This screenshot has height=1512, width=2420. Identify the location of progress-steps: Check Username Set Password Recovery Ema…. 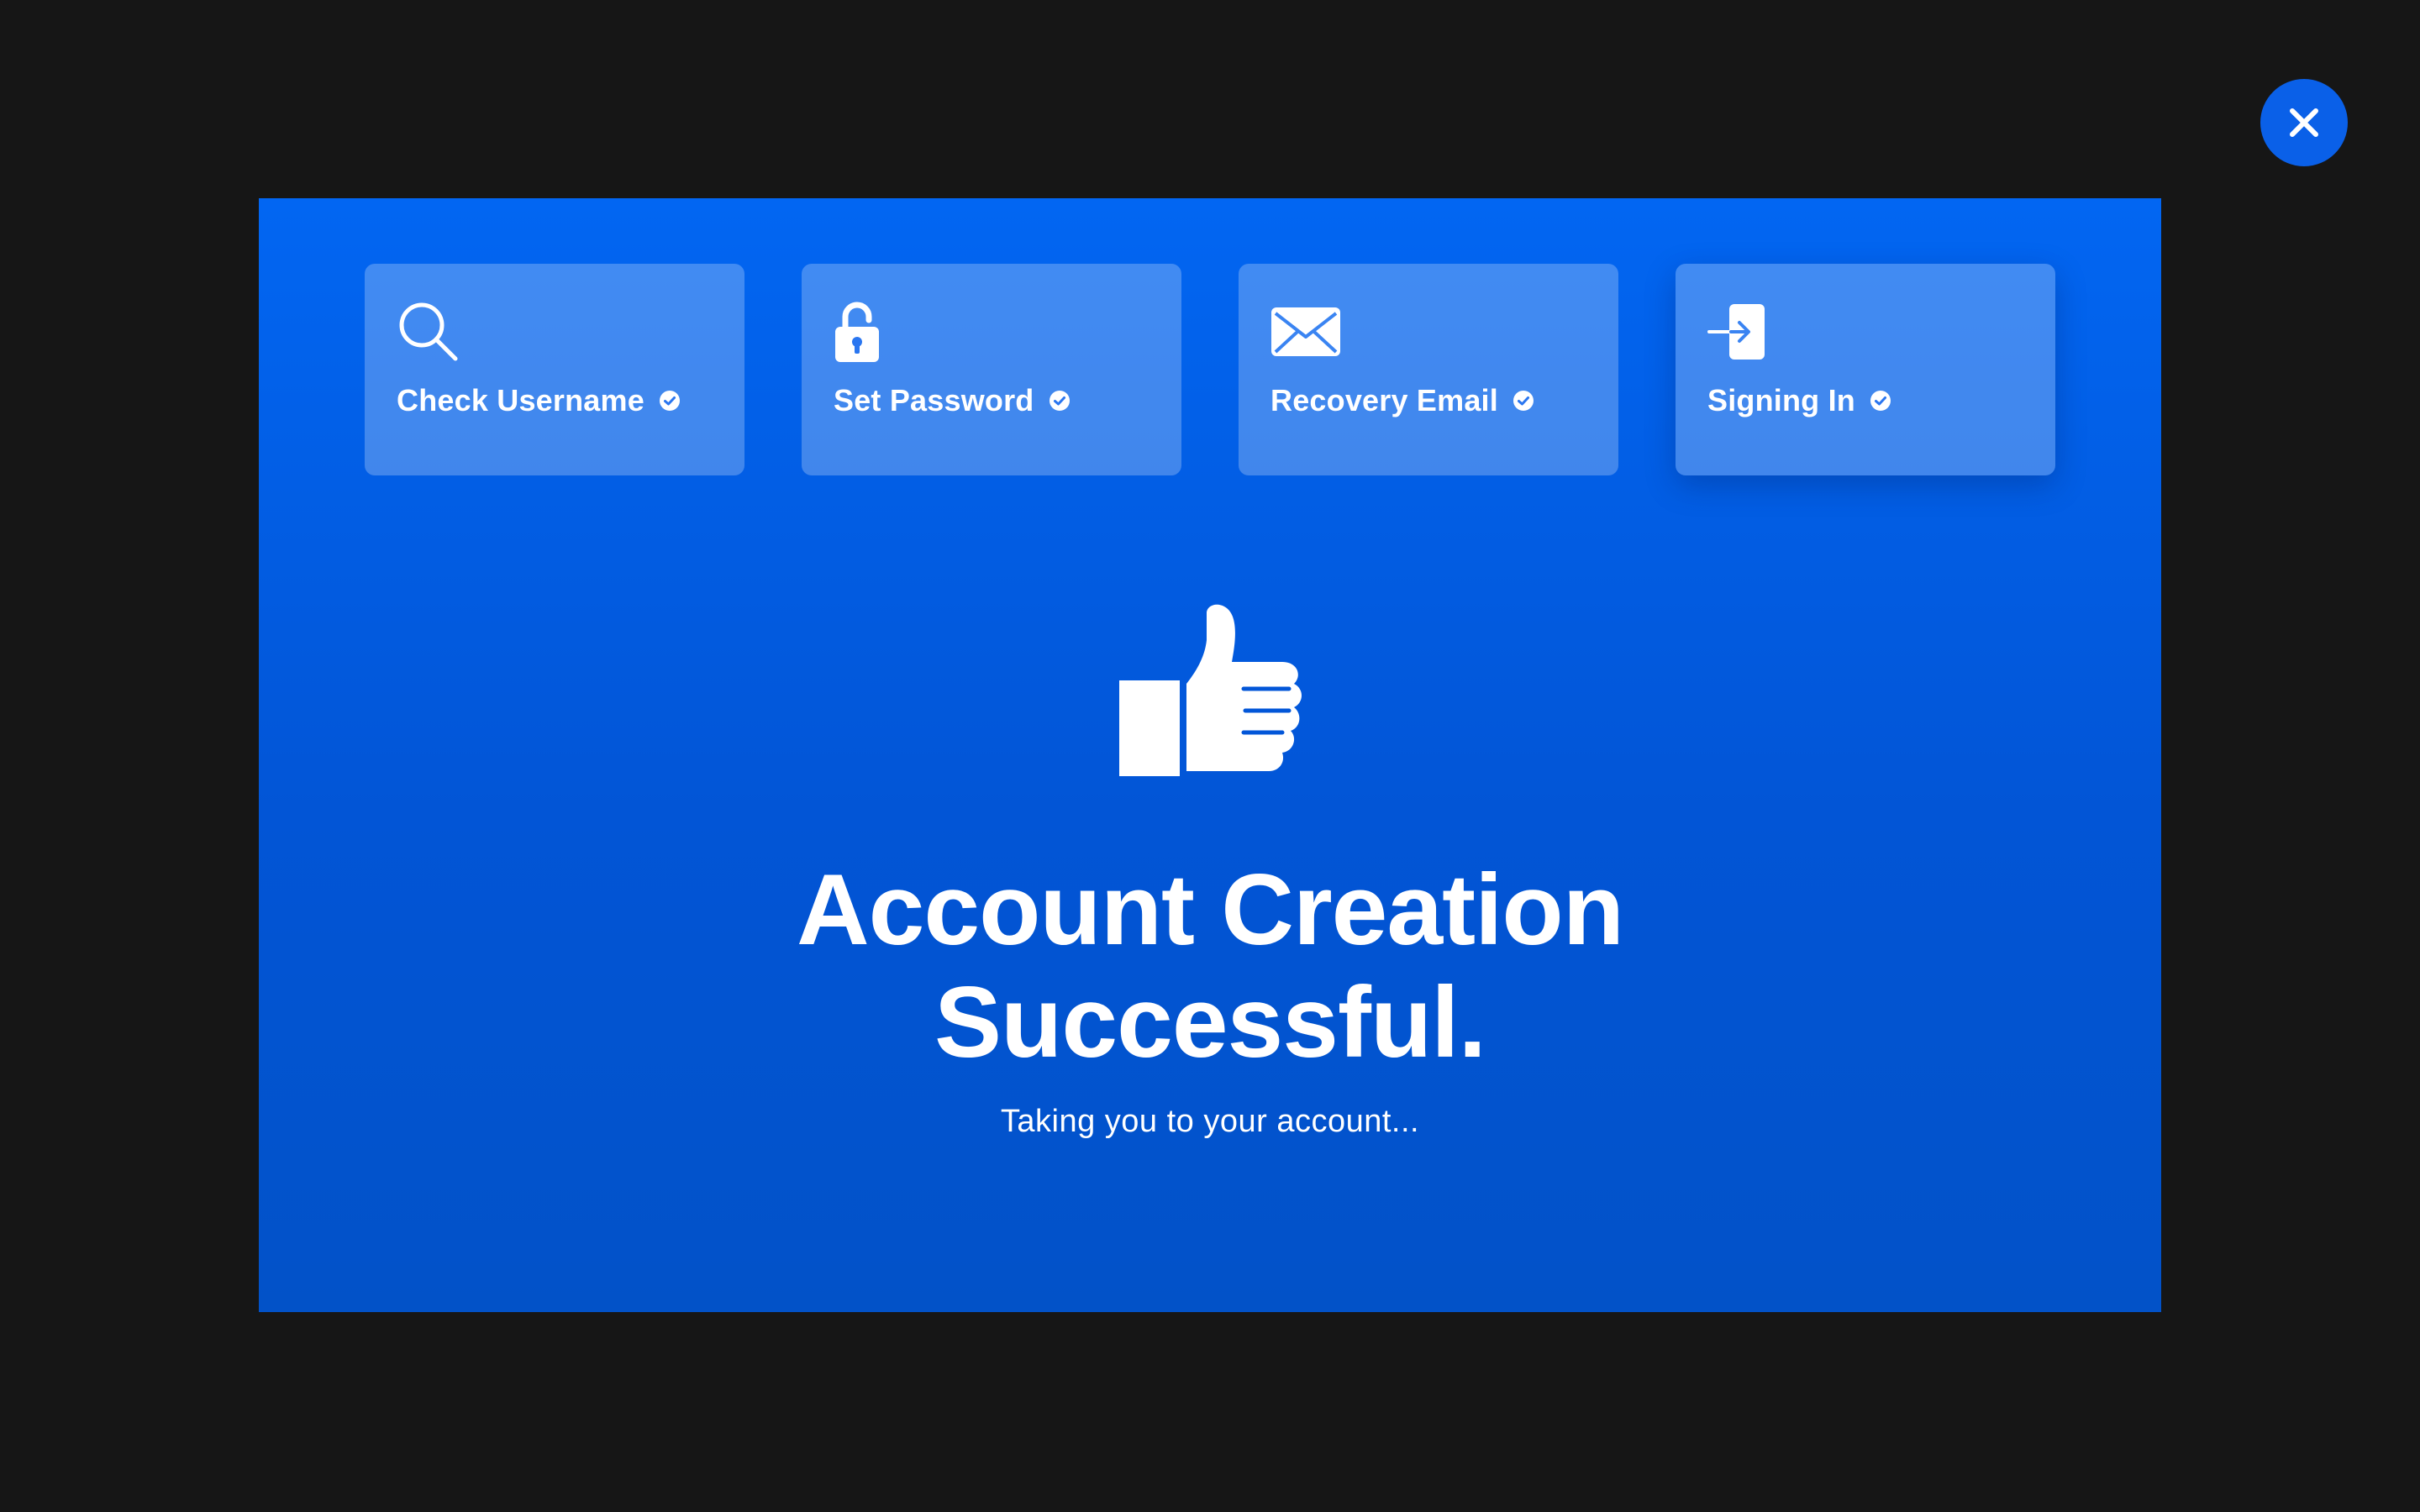
(1210, 369).